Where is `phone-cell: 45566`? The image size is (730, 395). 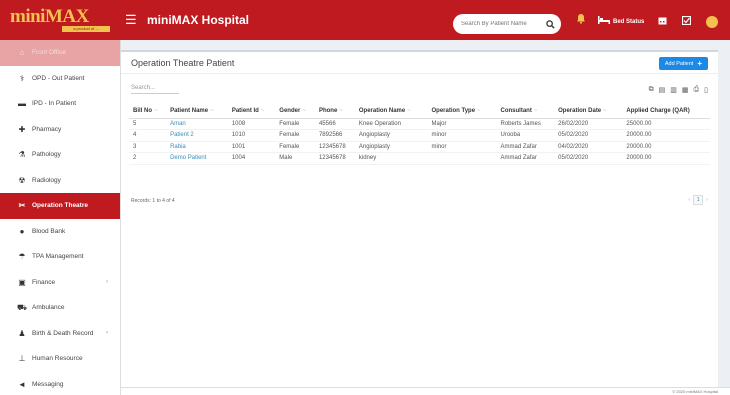
phone-cell: 45566 is located at coordinates (334, 124).